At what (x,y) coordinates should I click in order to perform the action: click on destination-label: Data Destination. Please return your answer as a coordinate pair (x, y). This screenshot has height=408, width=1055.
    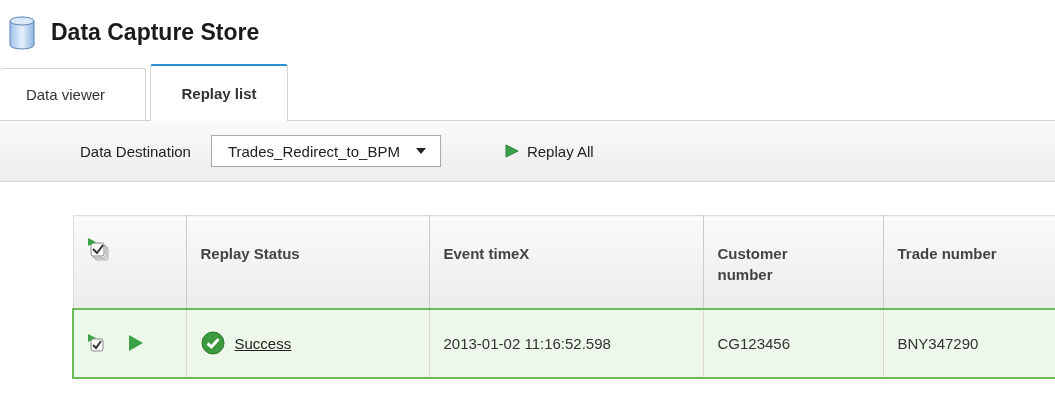
    Looking at the image, I should click on (135, 151).